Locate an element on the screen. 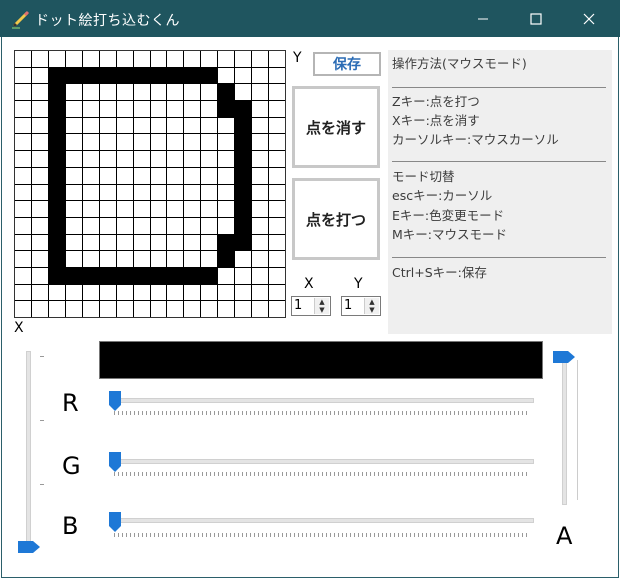 Image resolution: width=620 pixels, height=579 pixels. stepper-down-icon: ▼ is located at coordinates (322, 310).